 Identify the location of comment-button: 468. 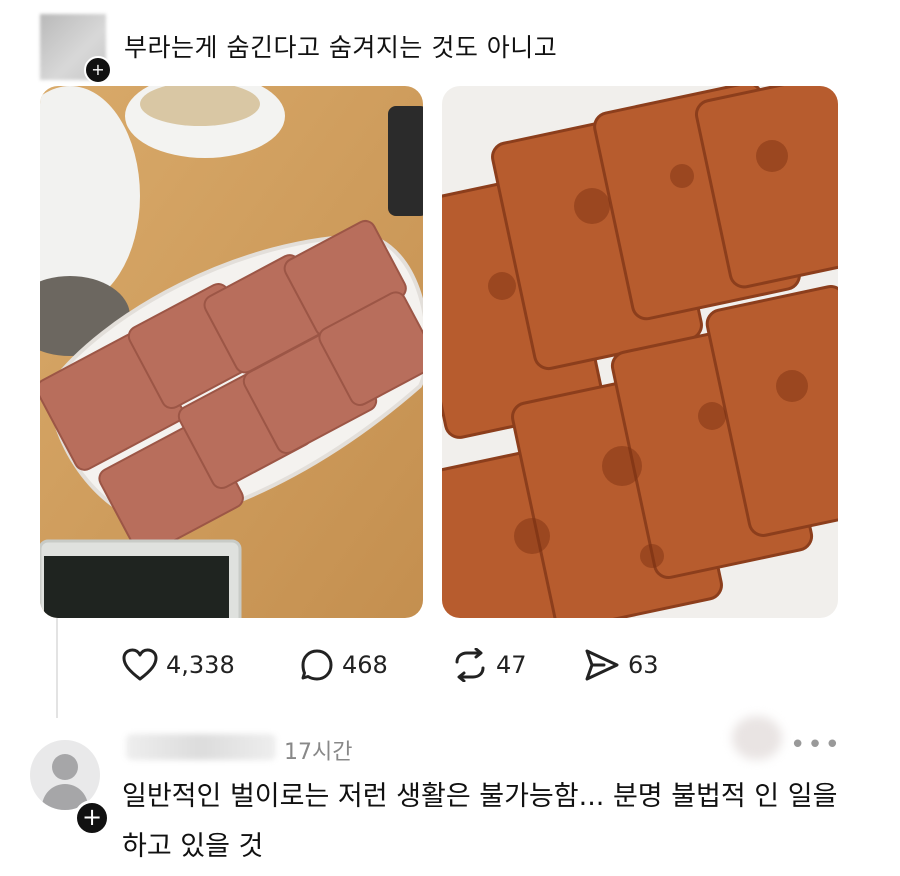
(344, 665).